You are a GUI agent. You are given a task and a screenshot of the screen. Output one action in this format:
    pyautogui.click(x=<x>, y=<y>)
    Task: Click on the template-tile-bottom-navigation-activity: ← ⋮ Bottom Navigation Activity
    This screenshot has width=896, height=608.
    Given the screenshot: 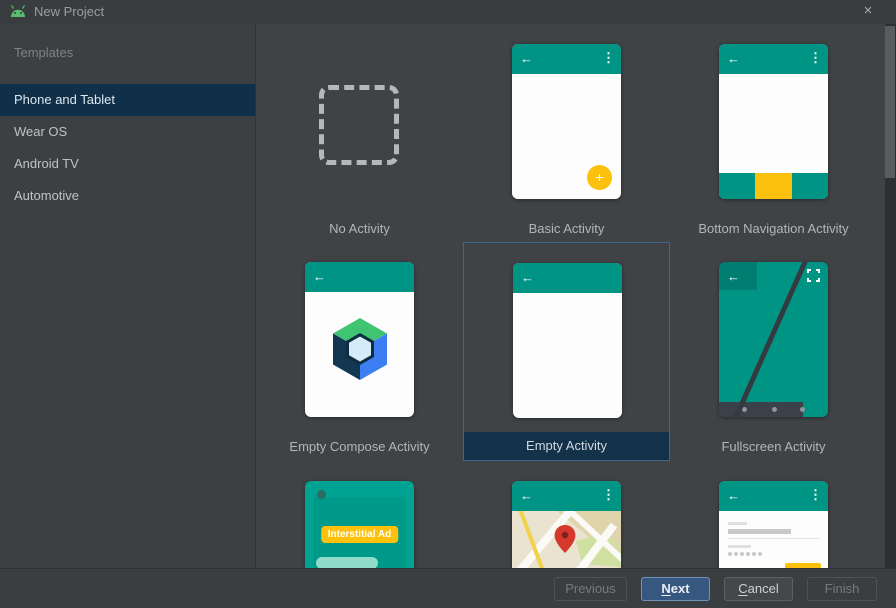 What is the action you would take?
    pyautogui.click(x=773, y=133)
    